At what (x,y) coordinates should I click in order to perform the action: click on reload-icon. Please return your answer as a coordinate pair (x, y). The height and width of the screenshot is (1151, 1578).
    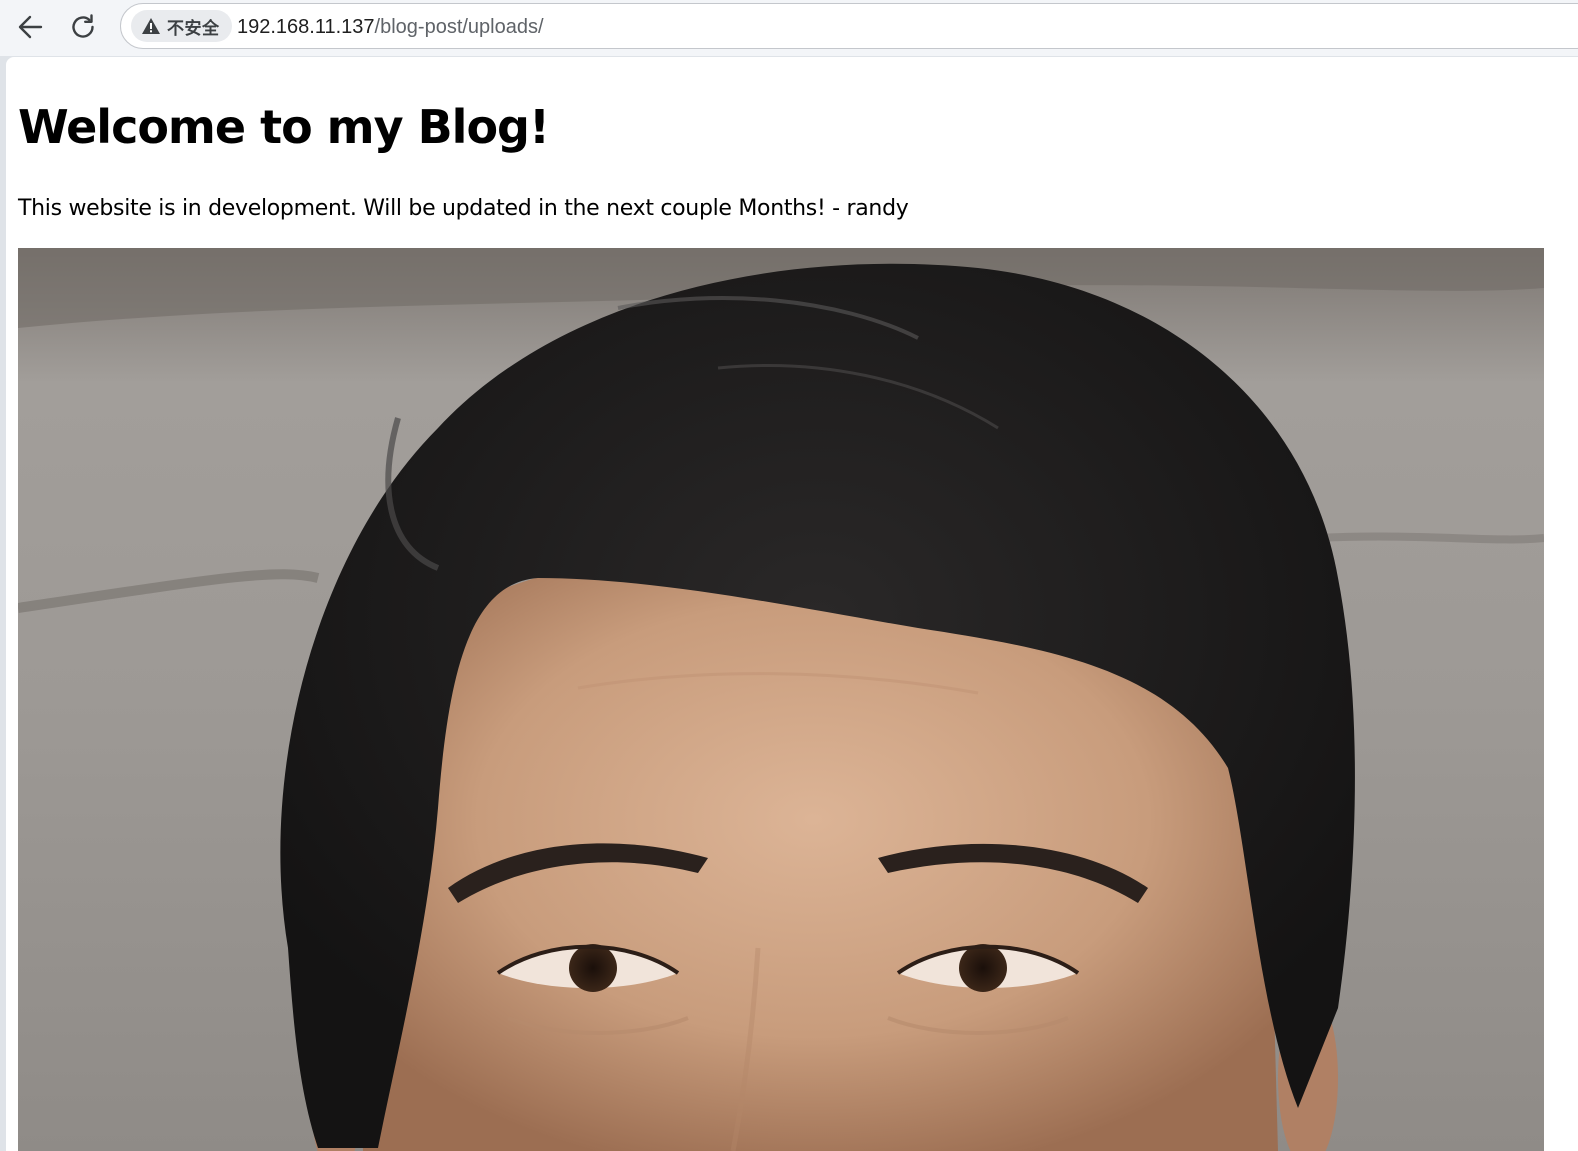
    Looking at the image, I should click on (83, 27).